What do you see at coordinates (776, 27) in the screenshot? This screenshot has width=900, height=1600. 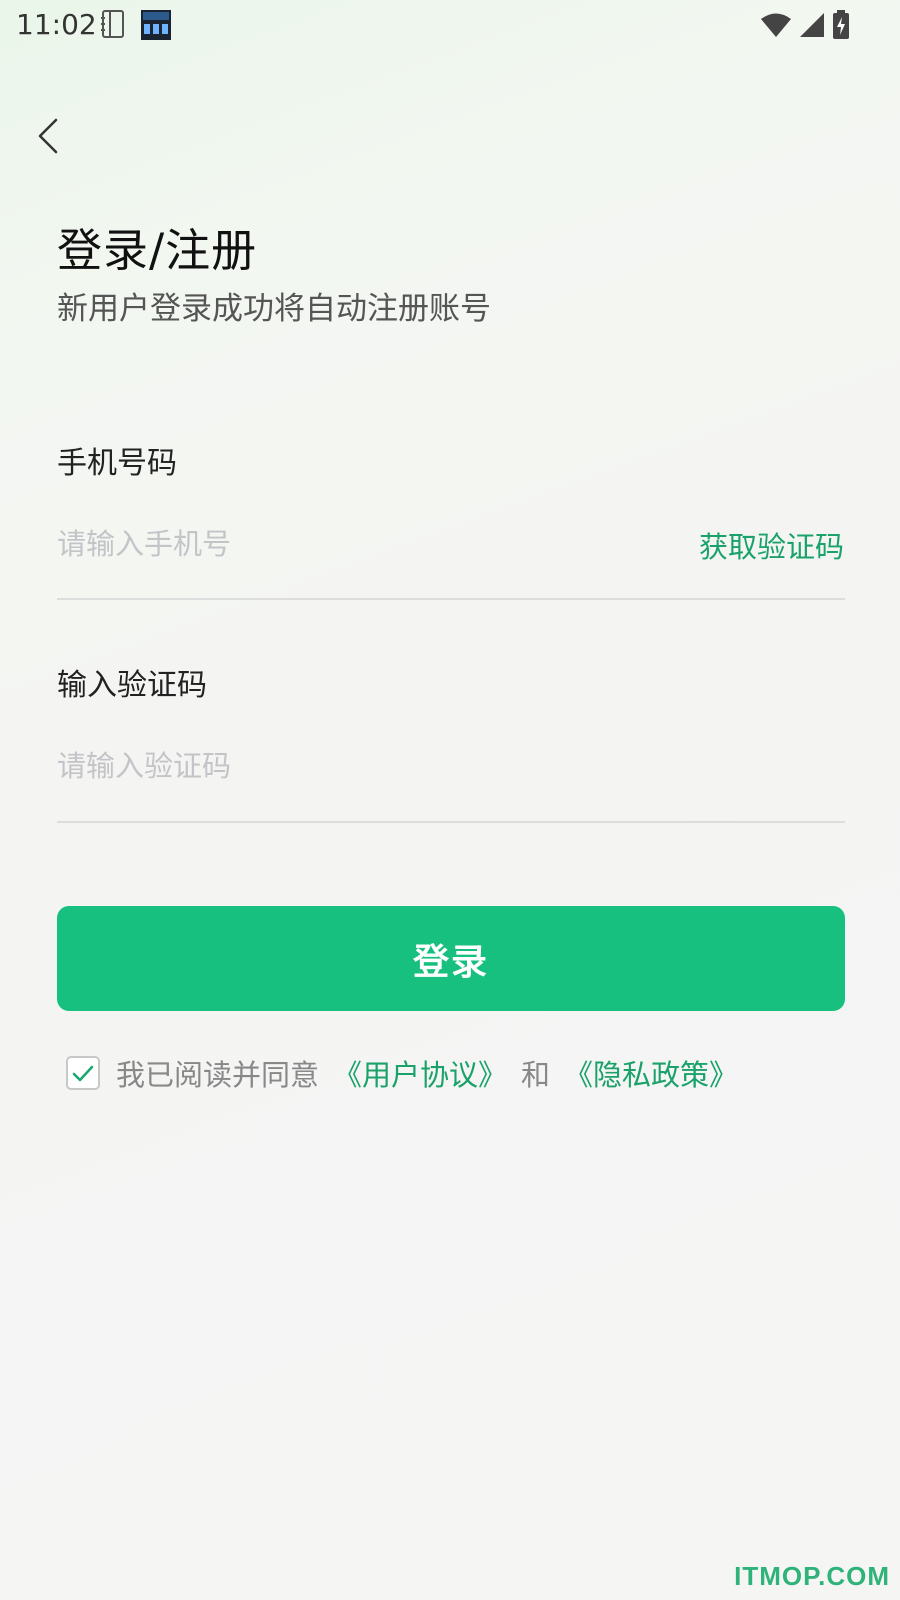 I see `wifi-icon` at bounding box center [776, 27].